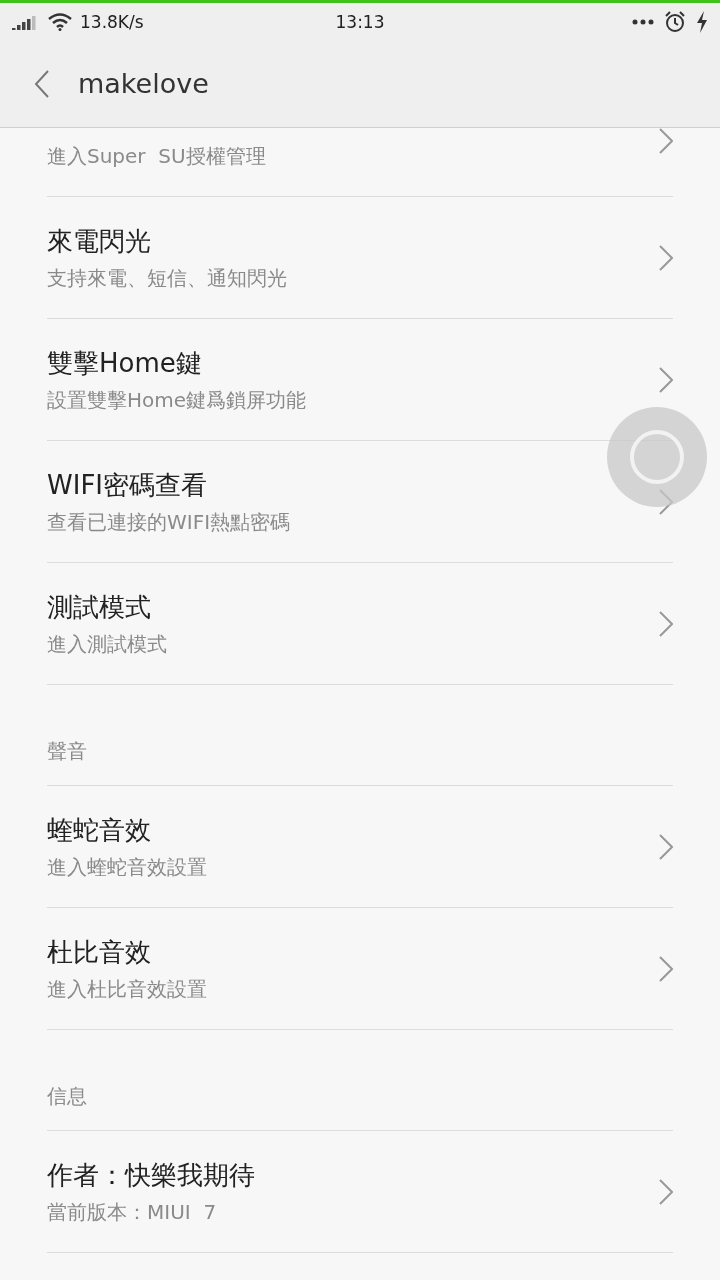 Image resolution: width=720 pixels, height=1280 pixels. I want to click on section-header: 聲音, so click(67, 751).